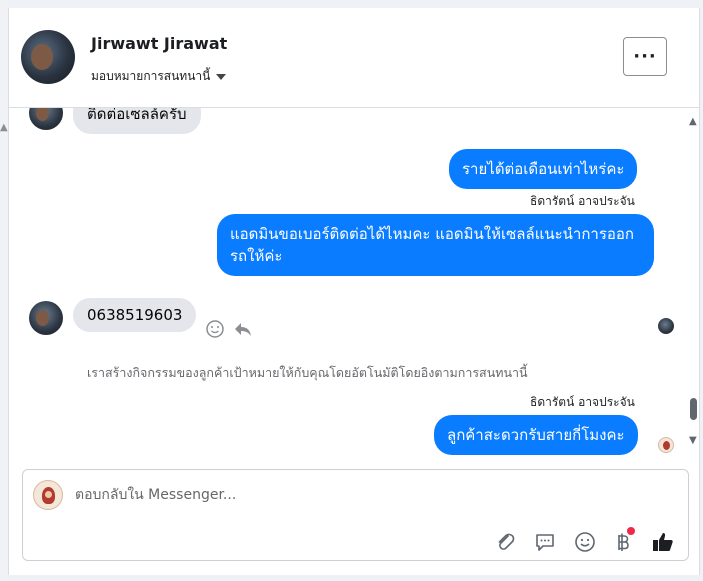 Image resolution: width=703 pixels, height=581 pixels. Describe the element at coordinates (137, 121) in the screenshot. I see `incoming-message: ติดต่อเซลล์ครับ` at that location.